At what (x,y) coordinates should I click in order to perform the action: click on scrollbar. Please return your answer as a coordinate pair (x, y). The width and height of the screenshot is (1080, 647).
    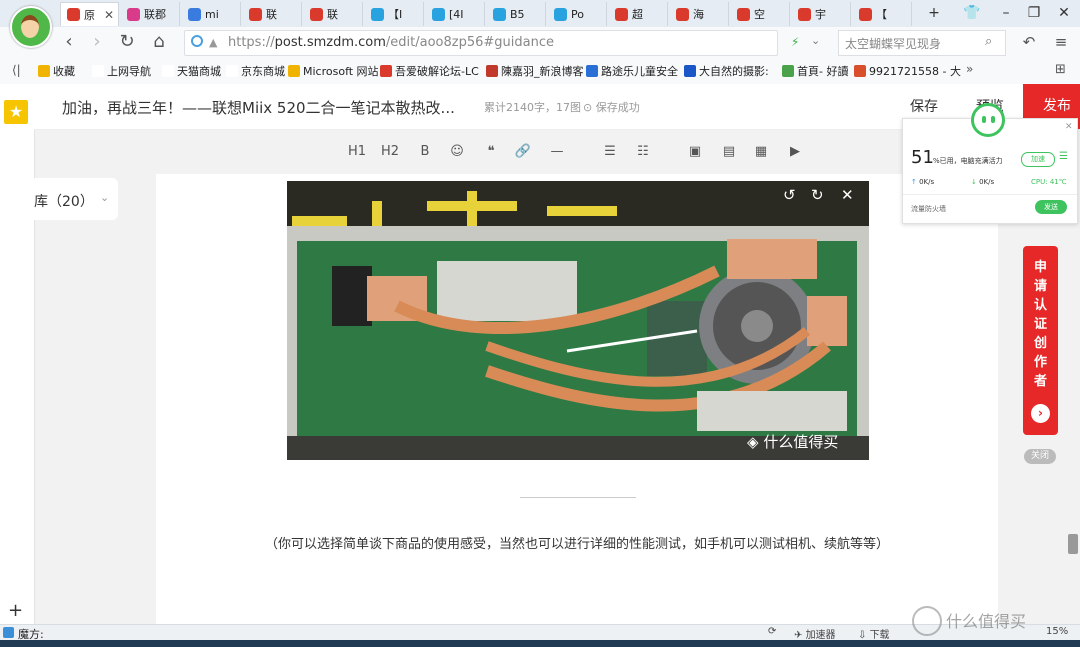
    Looking at the image, I should click on (1073, 399).